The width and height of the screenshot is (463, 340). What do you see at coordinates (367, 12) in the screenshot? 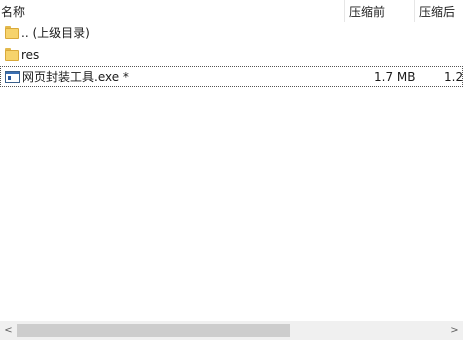
I see `column-header-compressed-before: 压缩前` at bounding box center [367, 12].